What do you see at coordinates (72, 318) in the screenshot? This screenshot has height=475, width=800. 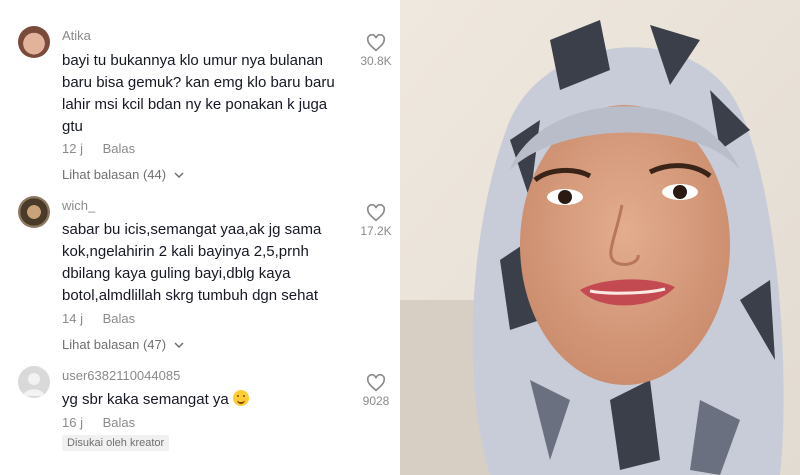 I see `comment-time: 14 j` at bounding box center [72, 318].